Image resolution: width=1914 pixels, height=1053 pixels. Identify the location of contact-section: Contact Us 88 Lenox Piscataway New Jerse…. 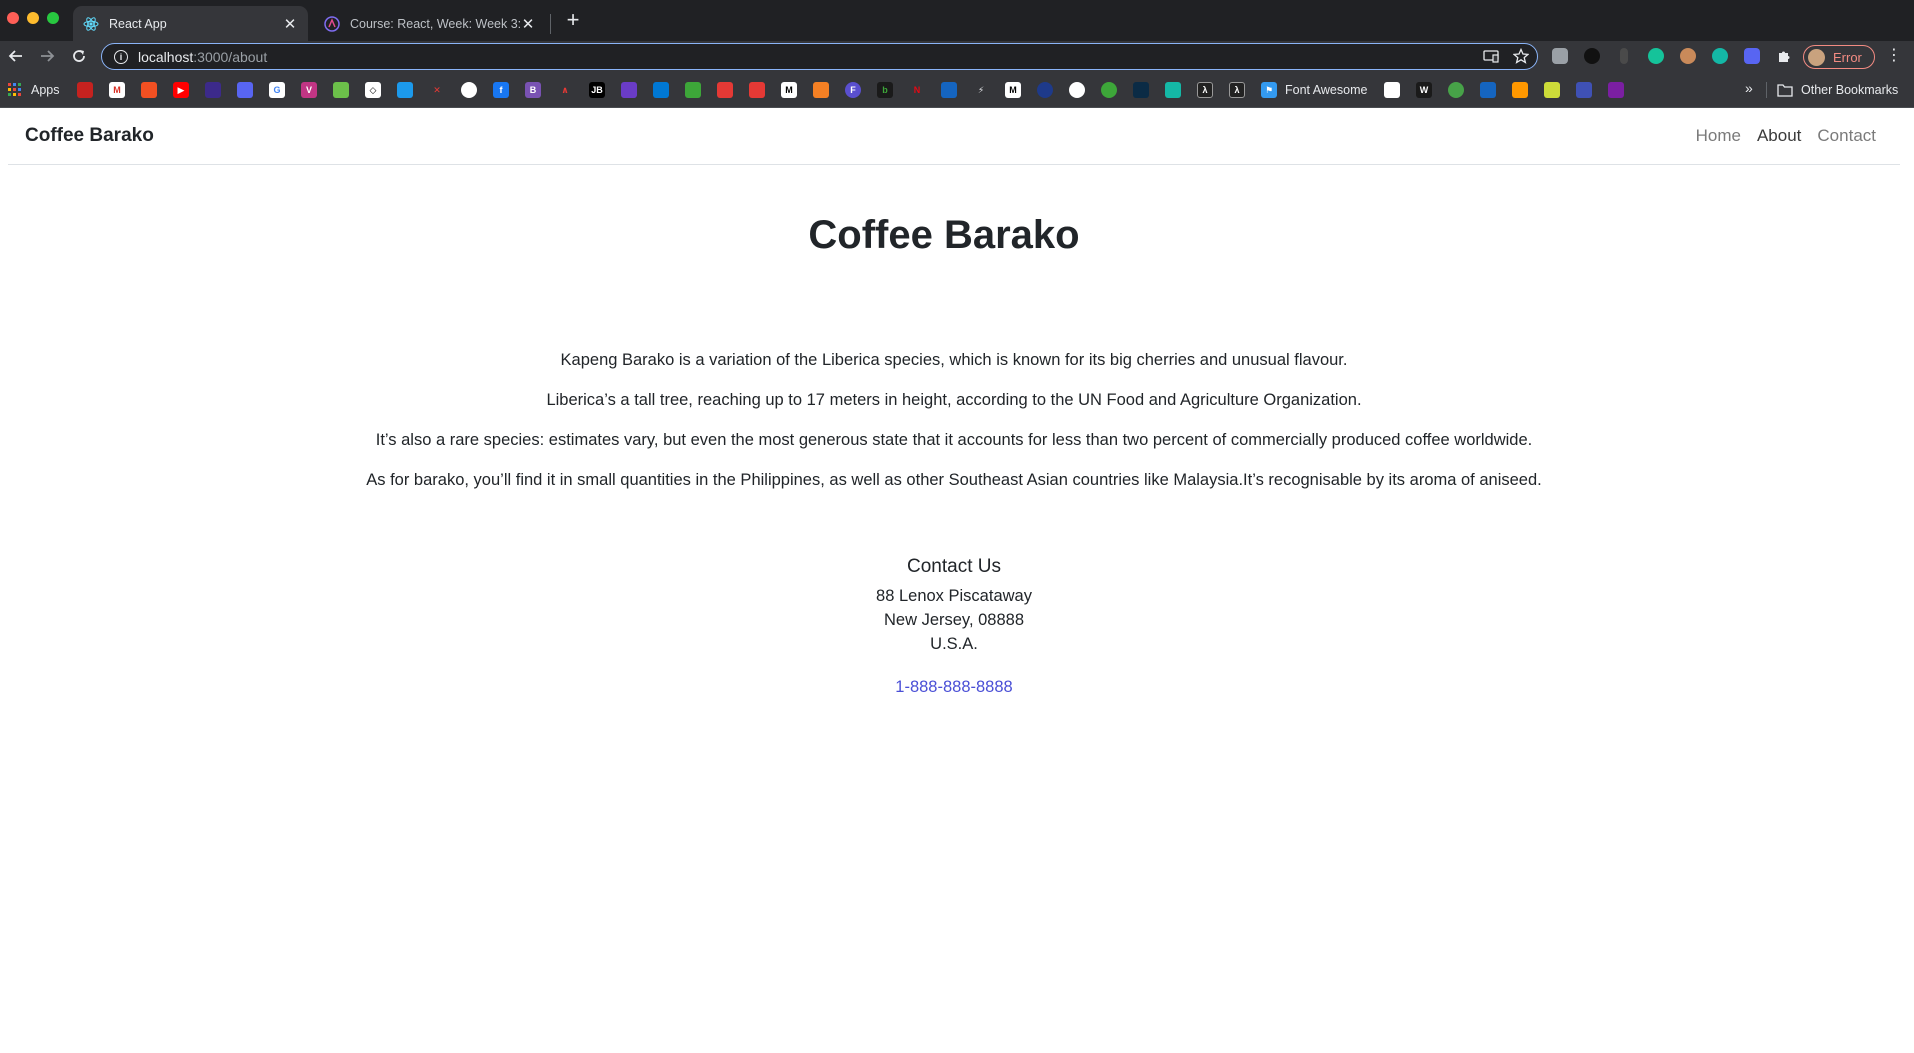
(954, 626).